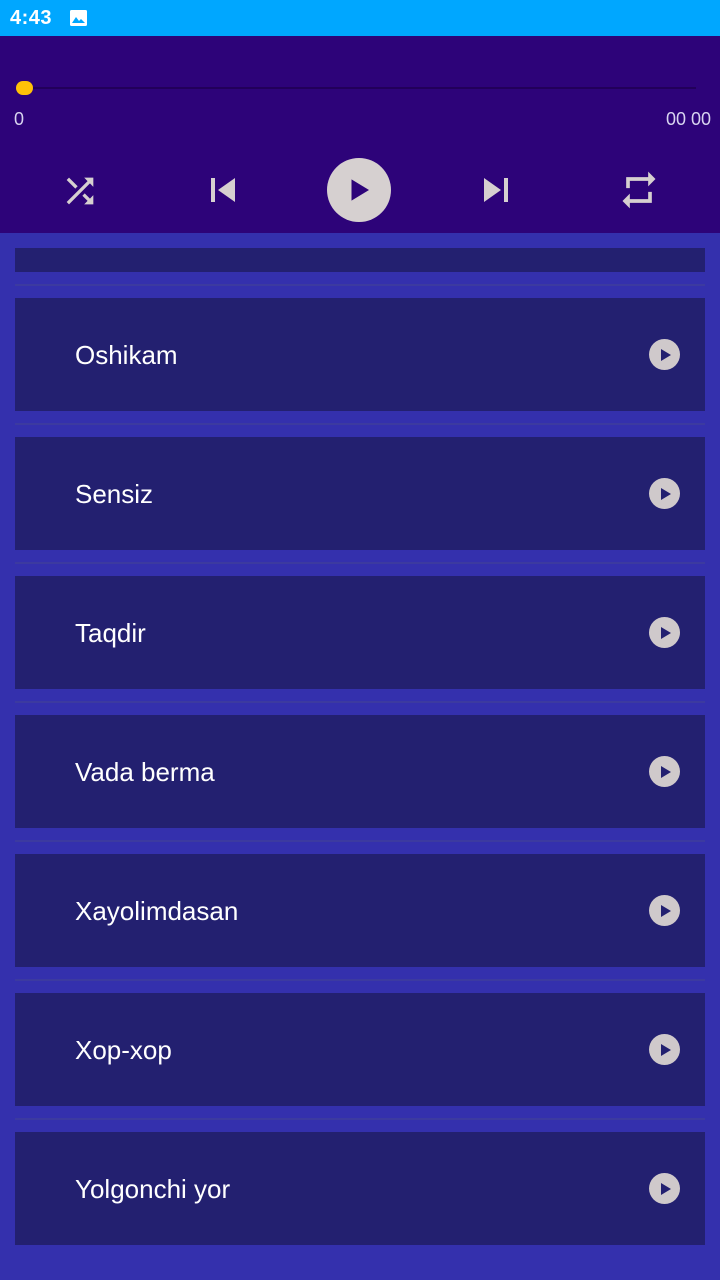 This screenshot has height=1280, width=720. I want to click on status-bar: 4:43, so click(360, 18).